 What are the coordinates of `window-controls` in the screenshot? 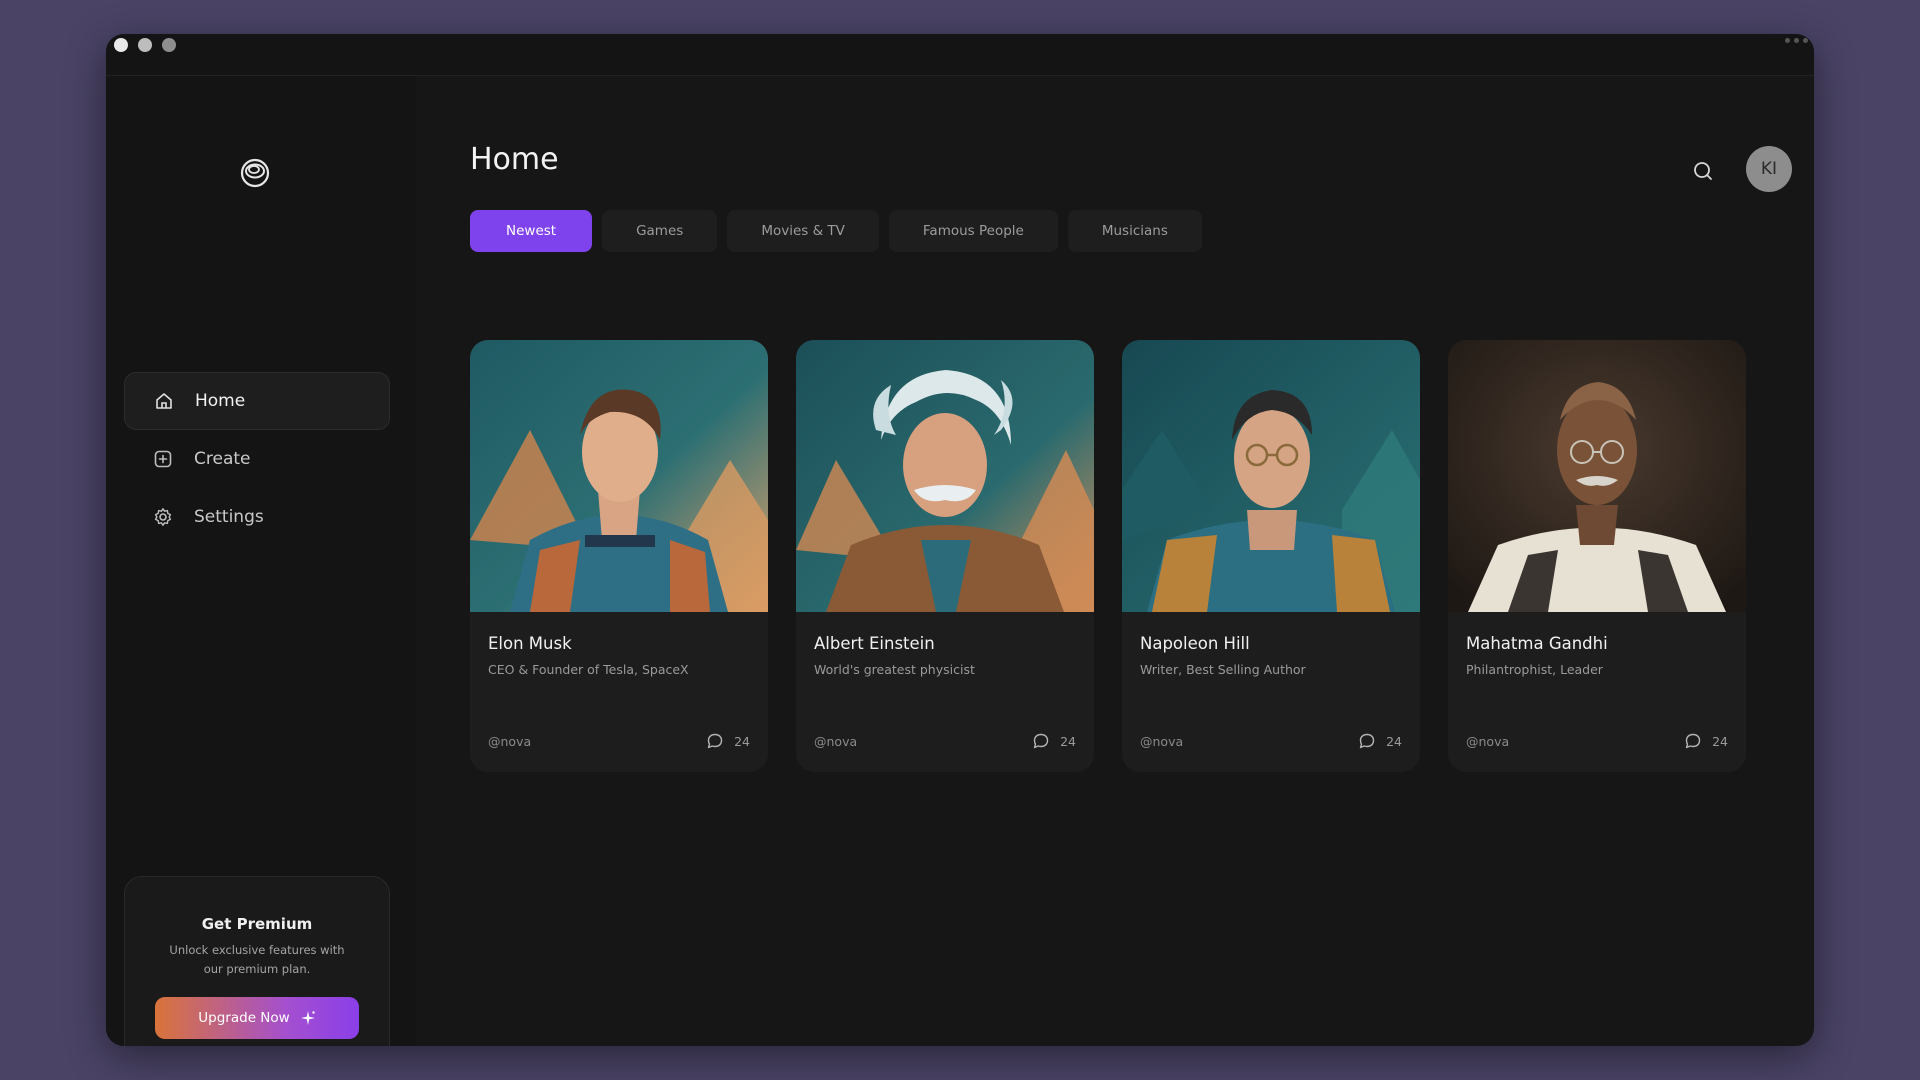 It's located at (145, 45).